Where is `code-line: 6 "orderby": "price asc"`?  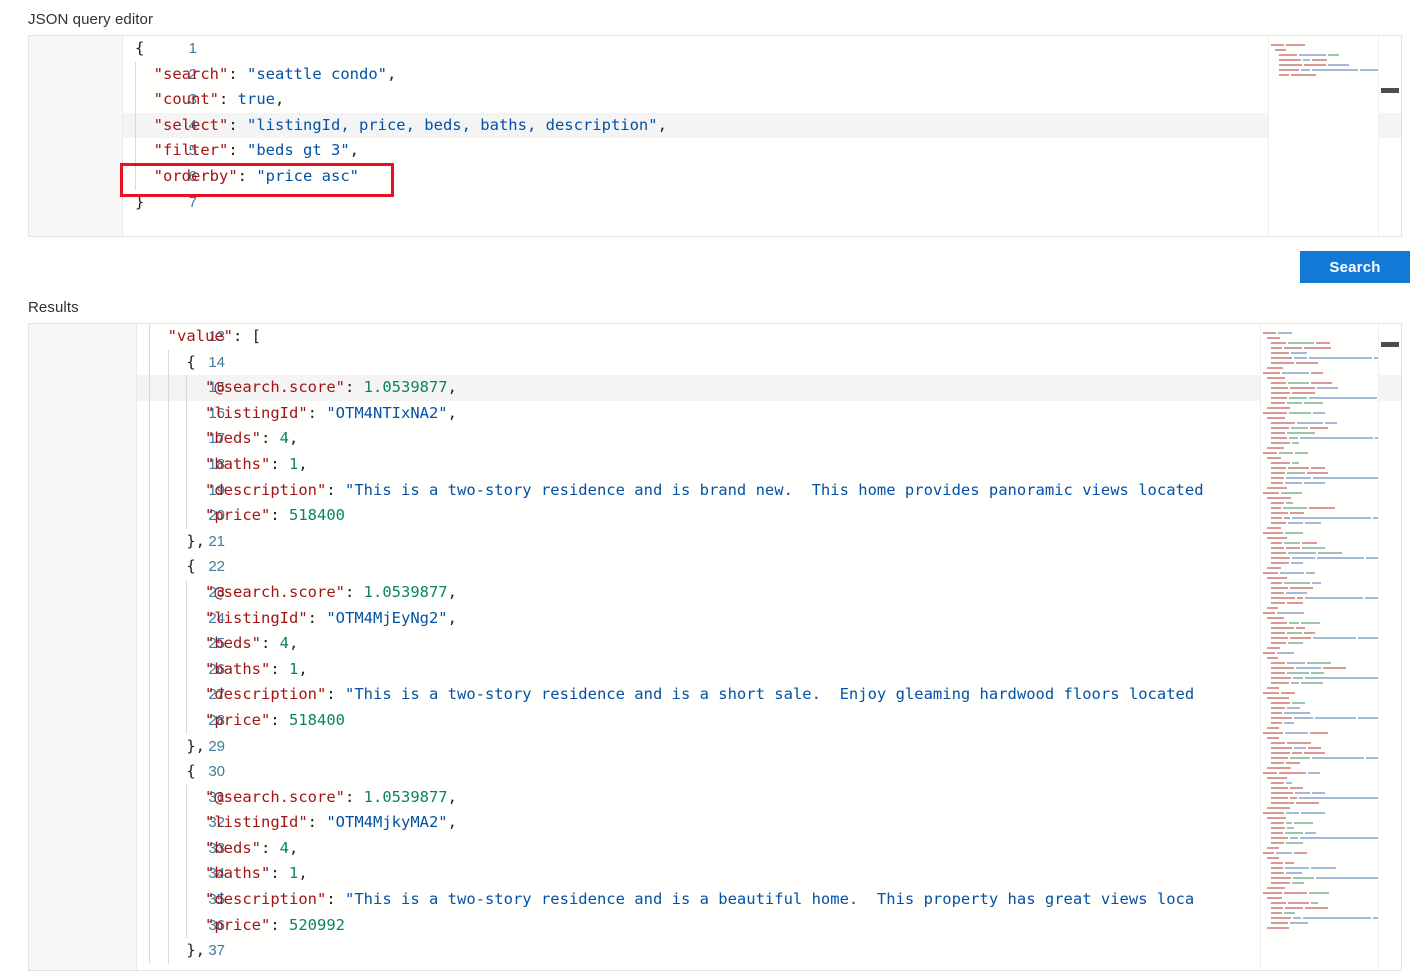 code-line: 6 "orderby": "price asc" is located at coordinates (762, 176).